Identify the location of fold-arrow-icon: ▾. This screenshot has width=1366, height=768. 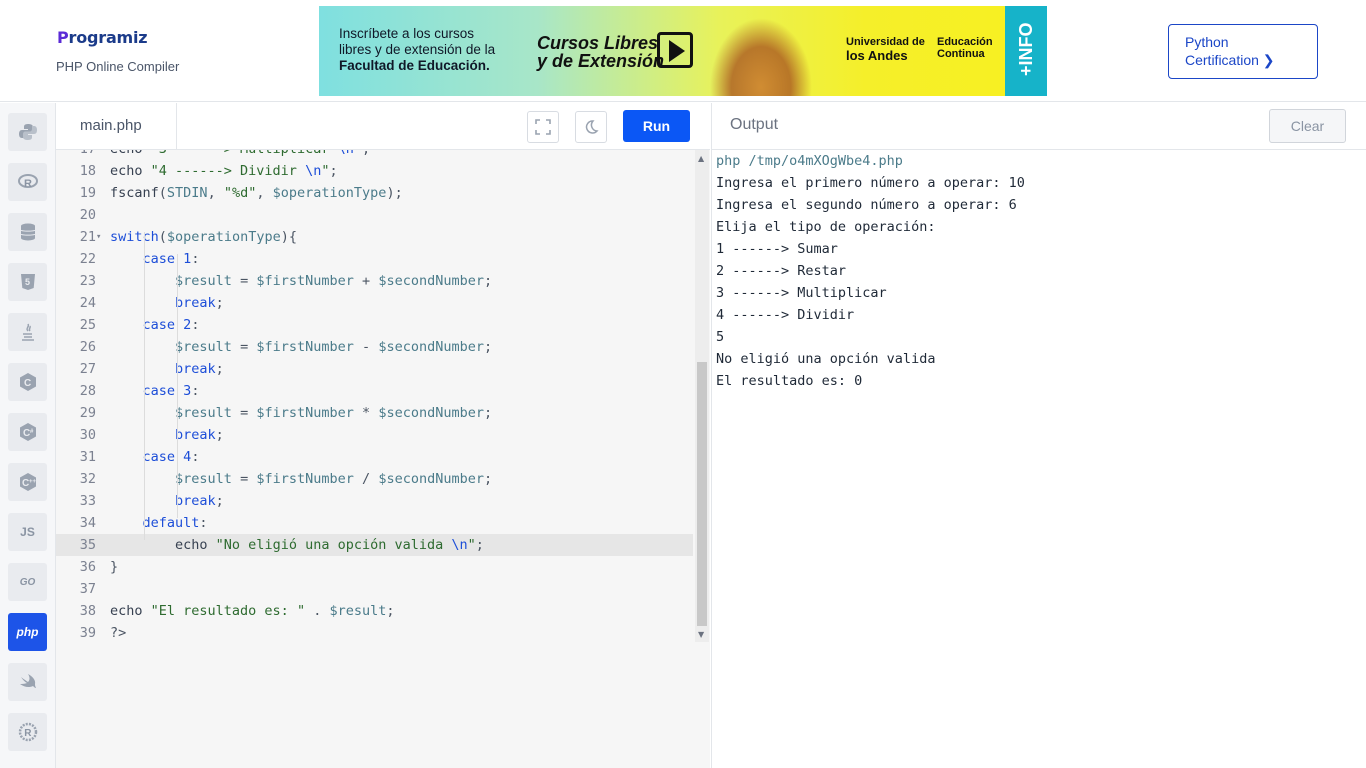
(100, 237).